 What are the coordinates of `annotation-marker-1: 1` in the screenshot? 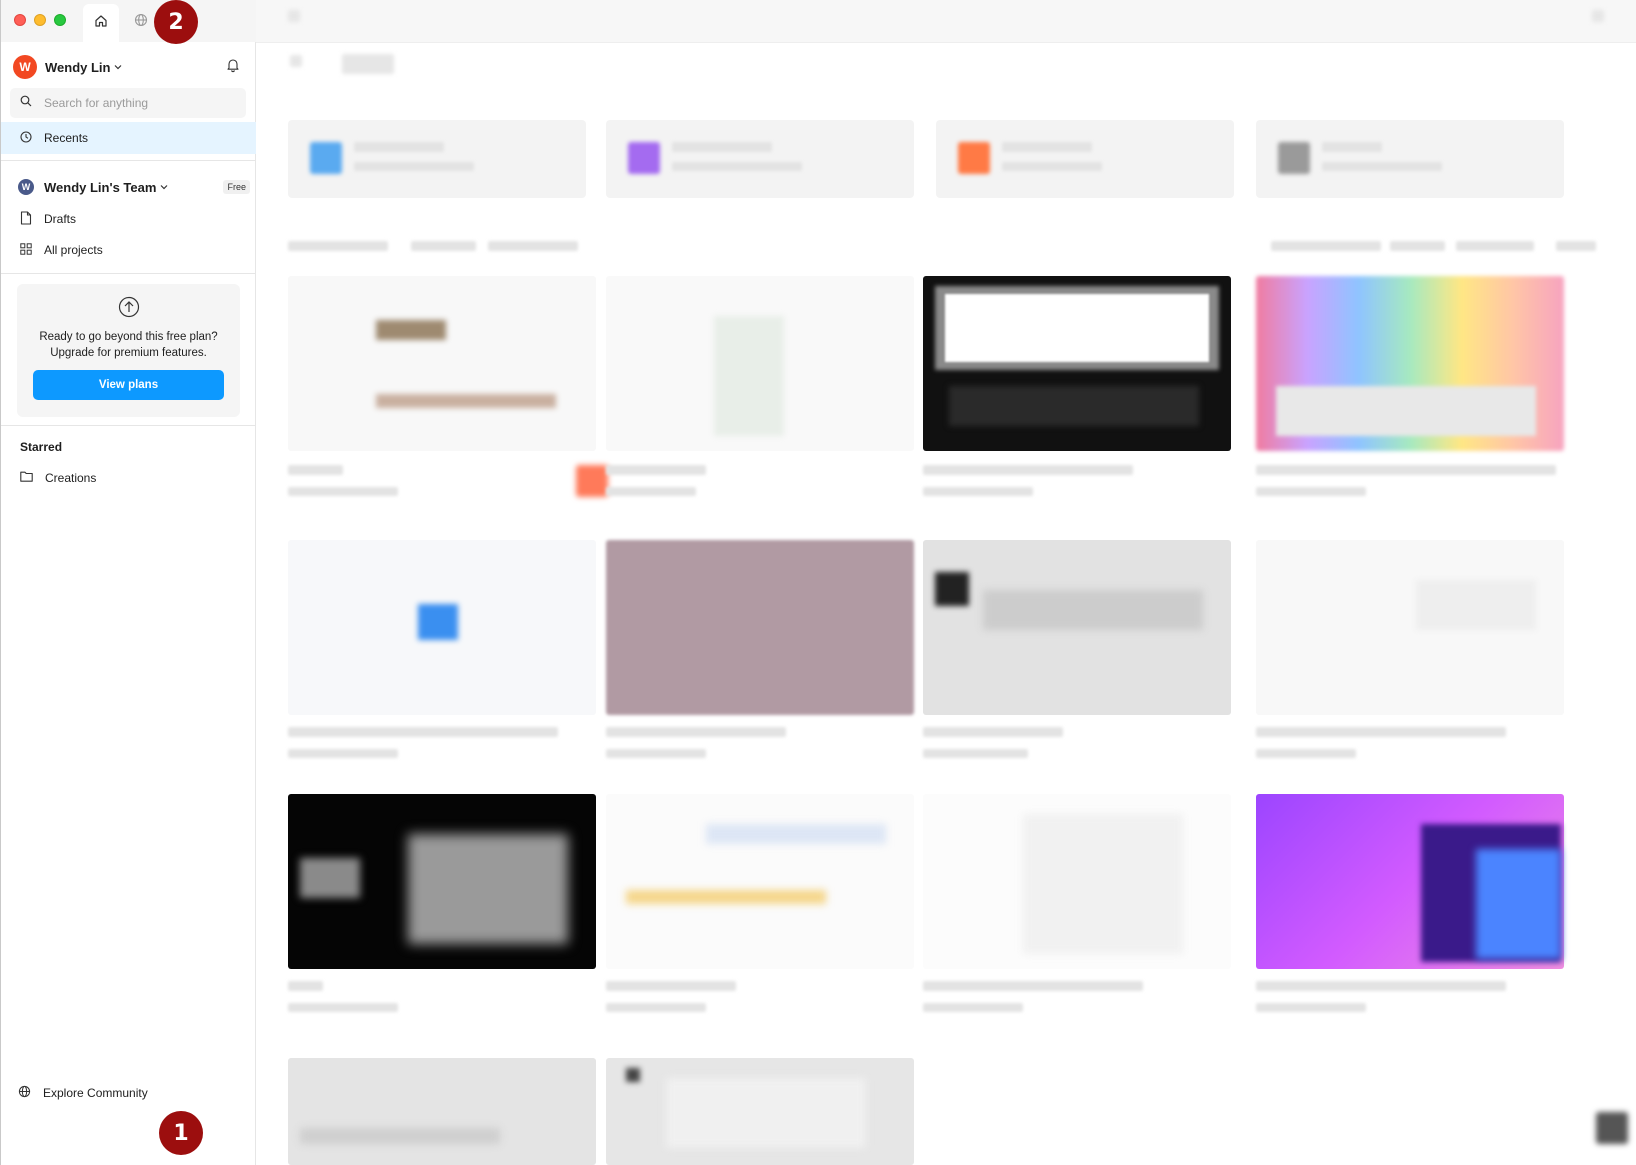 It's located at (181, 1133).